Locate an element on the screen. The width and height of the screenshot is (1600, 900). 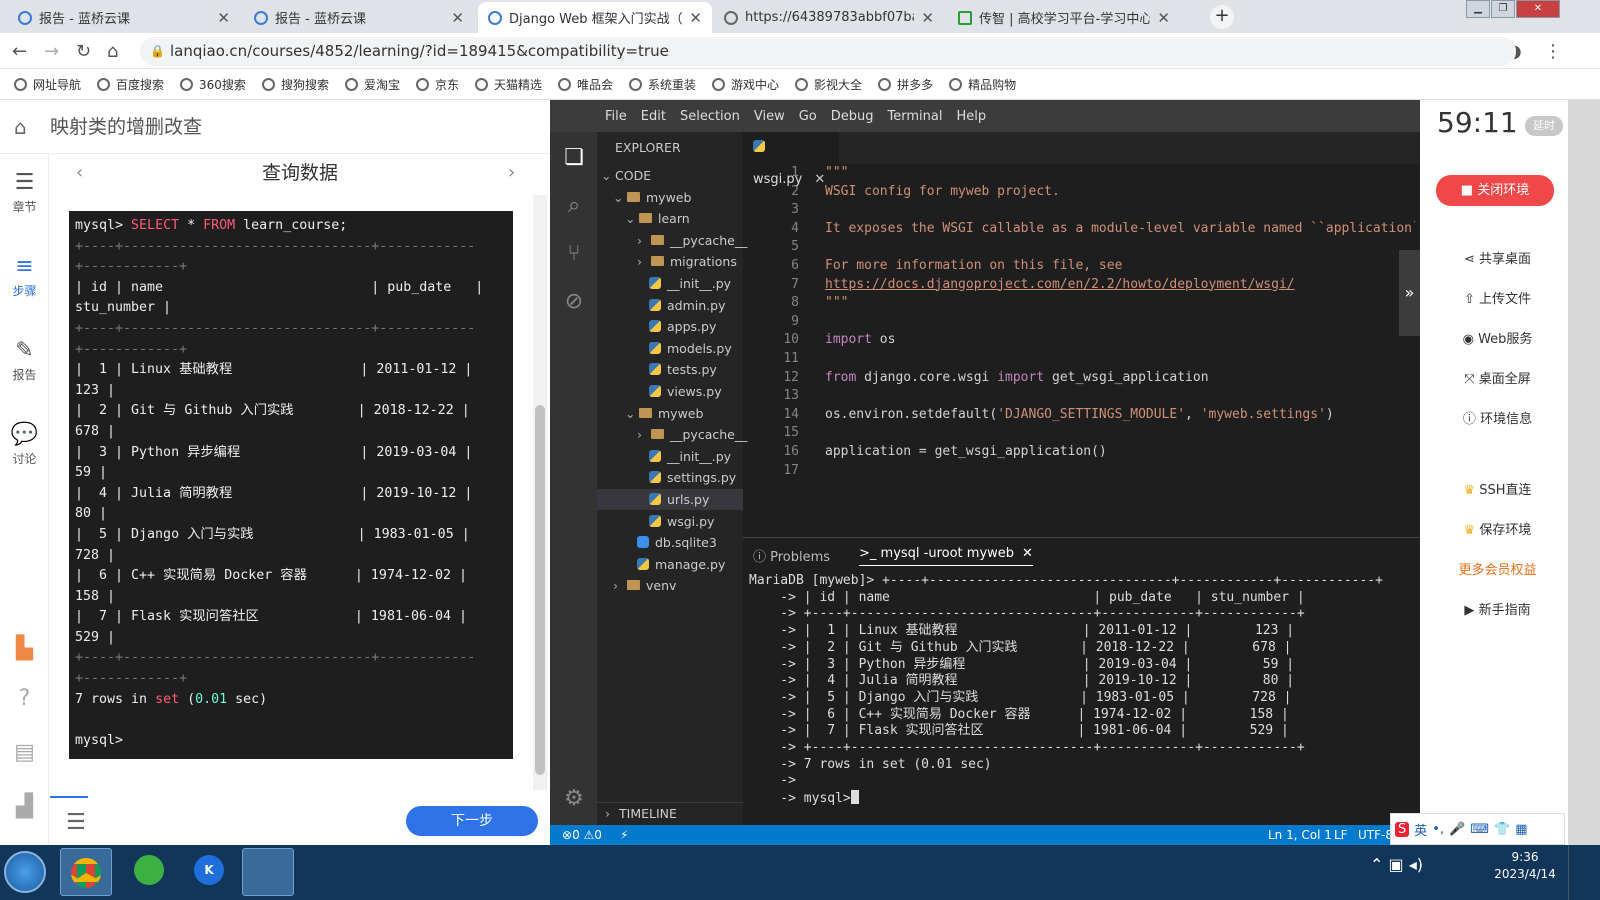
encoding-status: UTF-8 is located at coordinates (1375, 835).